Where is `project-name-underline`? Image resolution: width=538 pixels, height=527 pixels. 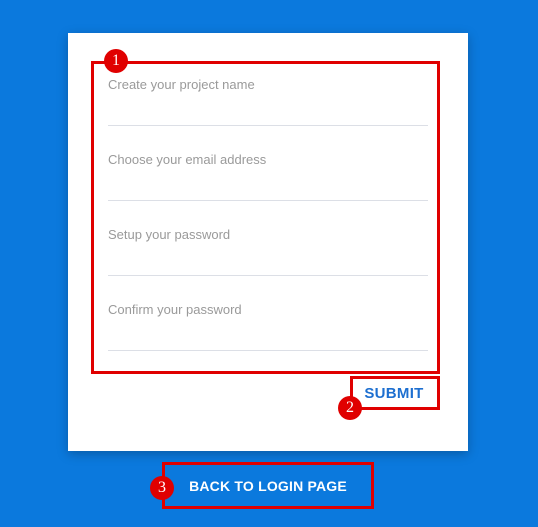 project-name-underline is located at coordinates (268, 125).